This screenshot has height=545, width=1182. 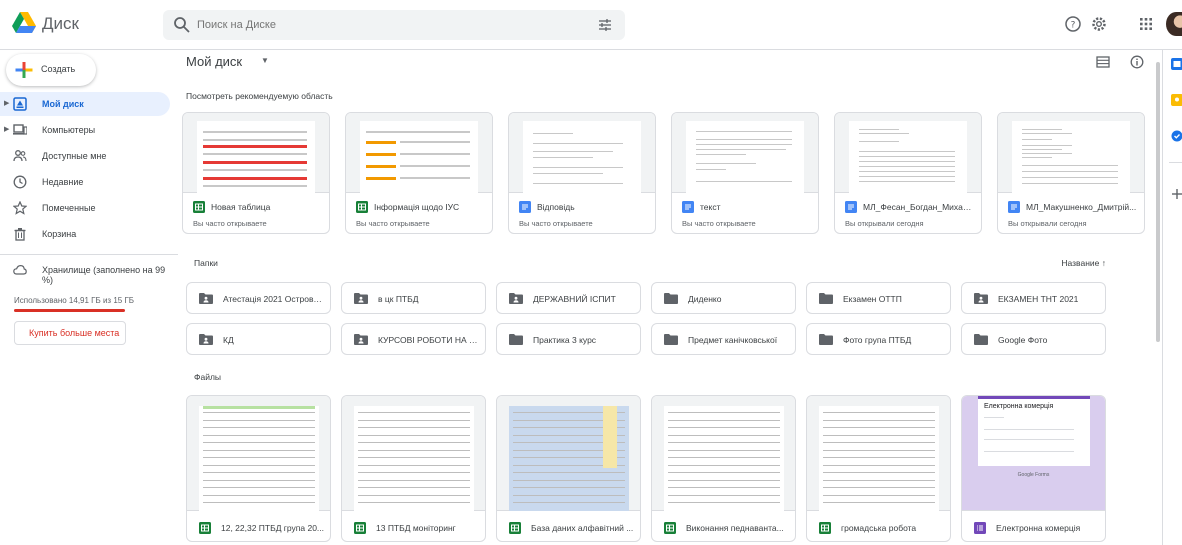 What do you see at coordinates (58, 69) in the screenshot?
I see `create-button-label: Создать` at bounding box center [58, 69].